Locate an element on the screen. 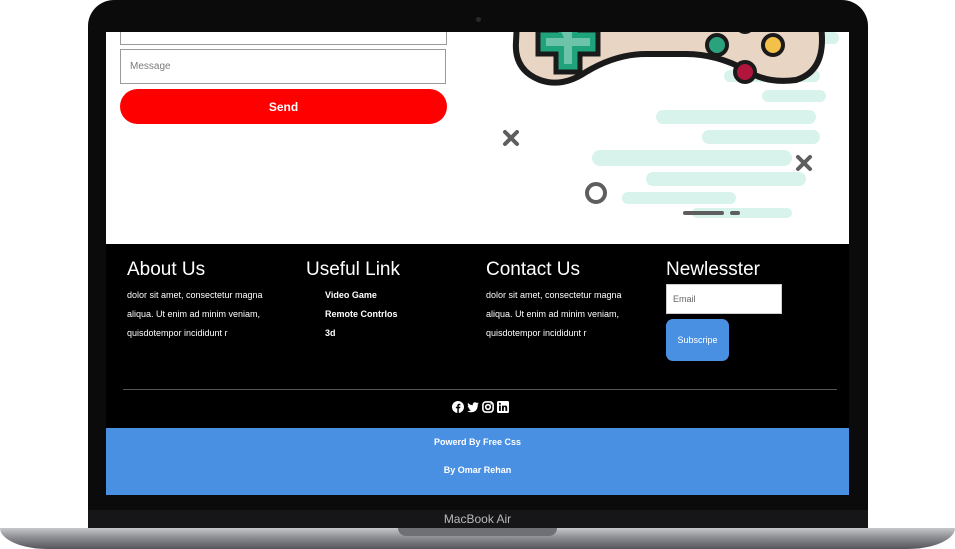 The width and height of the screenshot is (955, 549). linkedin-icon is located at coordinates (503, 407).